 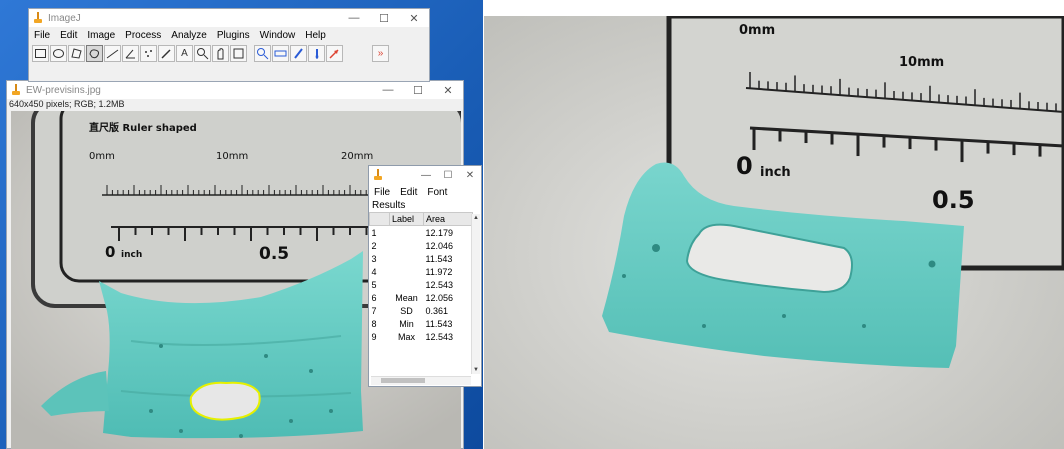 I want to click on imagej-titlebar: ImageJ — ☐ ✕, so click(x=229, y=18).